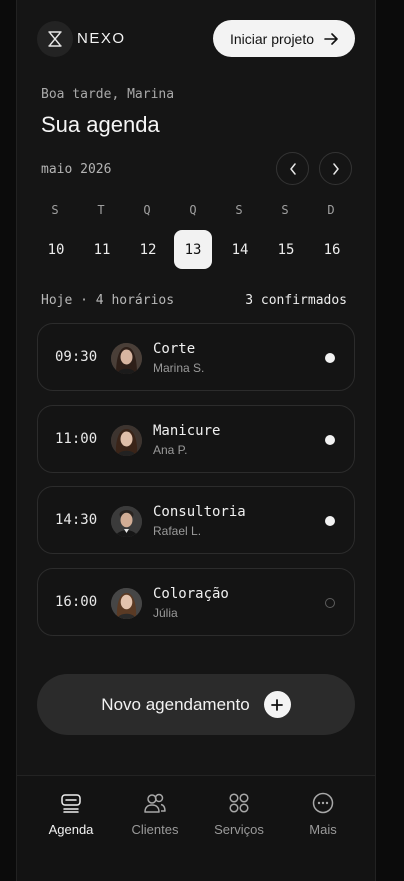 This screenshot has width=404, height=881. I want to click on tab-mais: Mais, so click(323, 814).